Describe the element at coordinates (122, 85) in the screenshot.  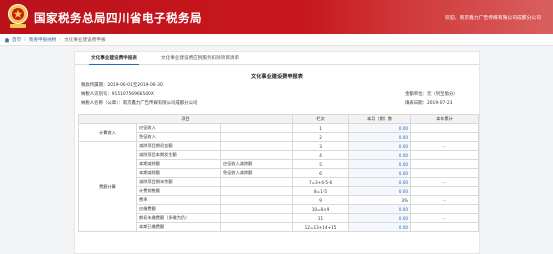
I see `tax-period: 税款所属期：2019-06-01至2019-06-30` at that location.